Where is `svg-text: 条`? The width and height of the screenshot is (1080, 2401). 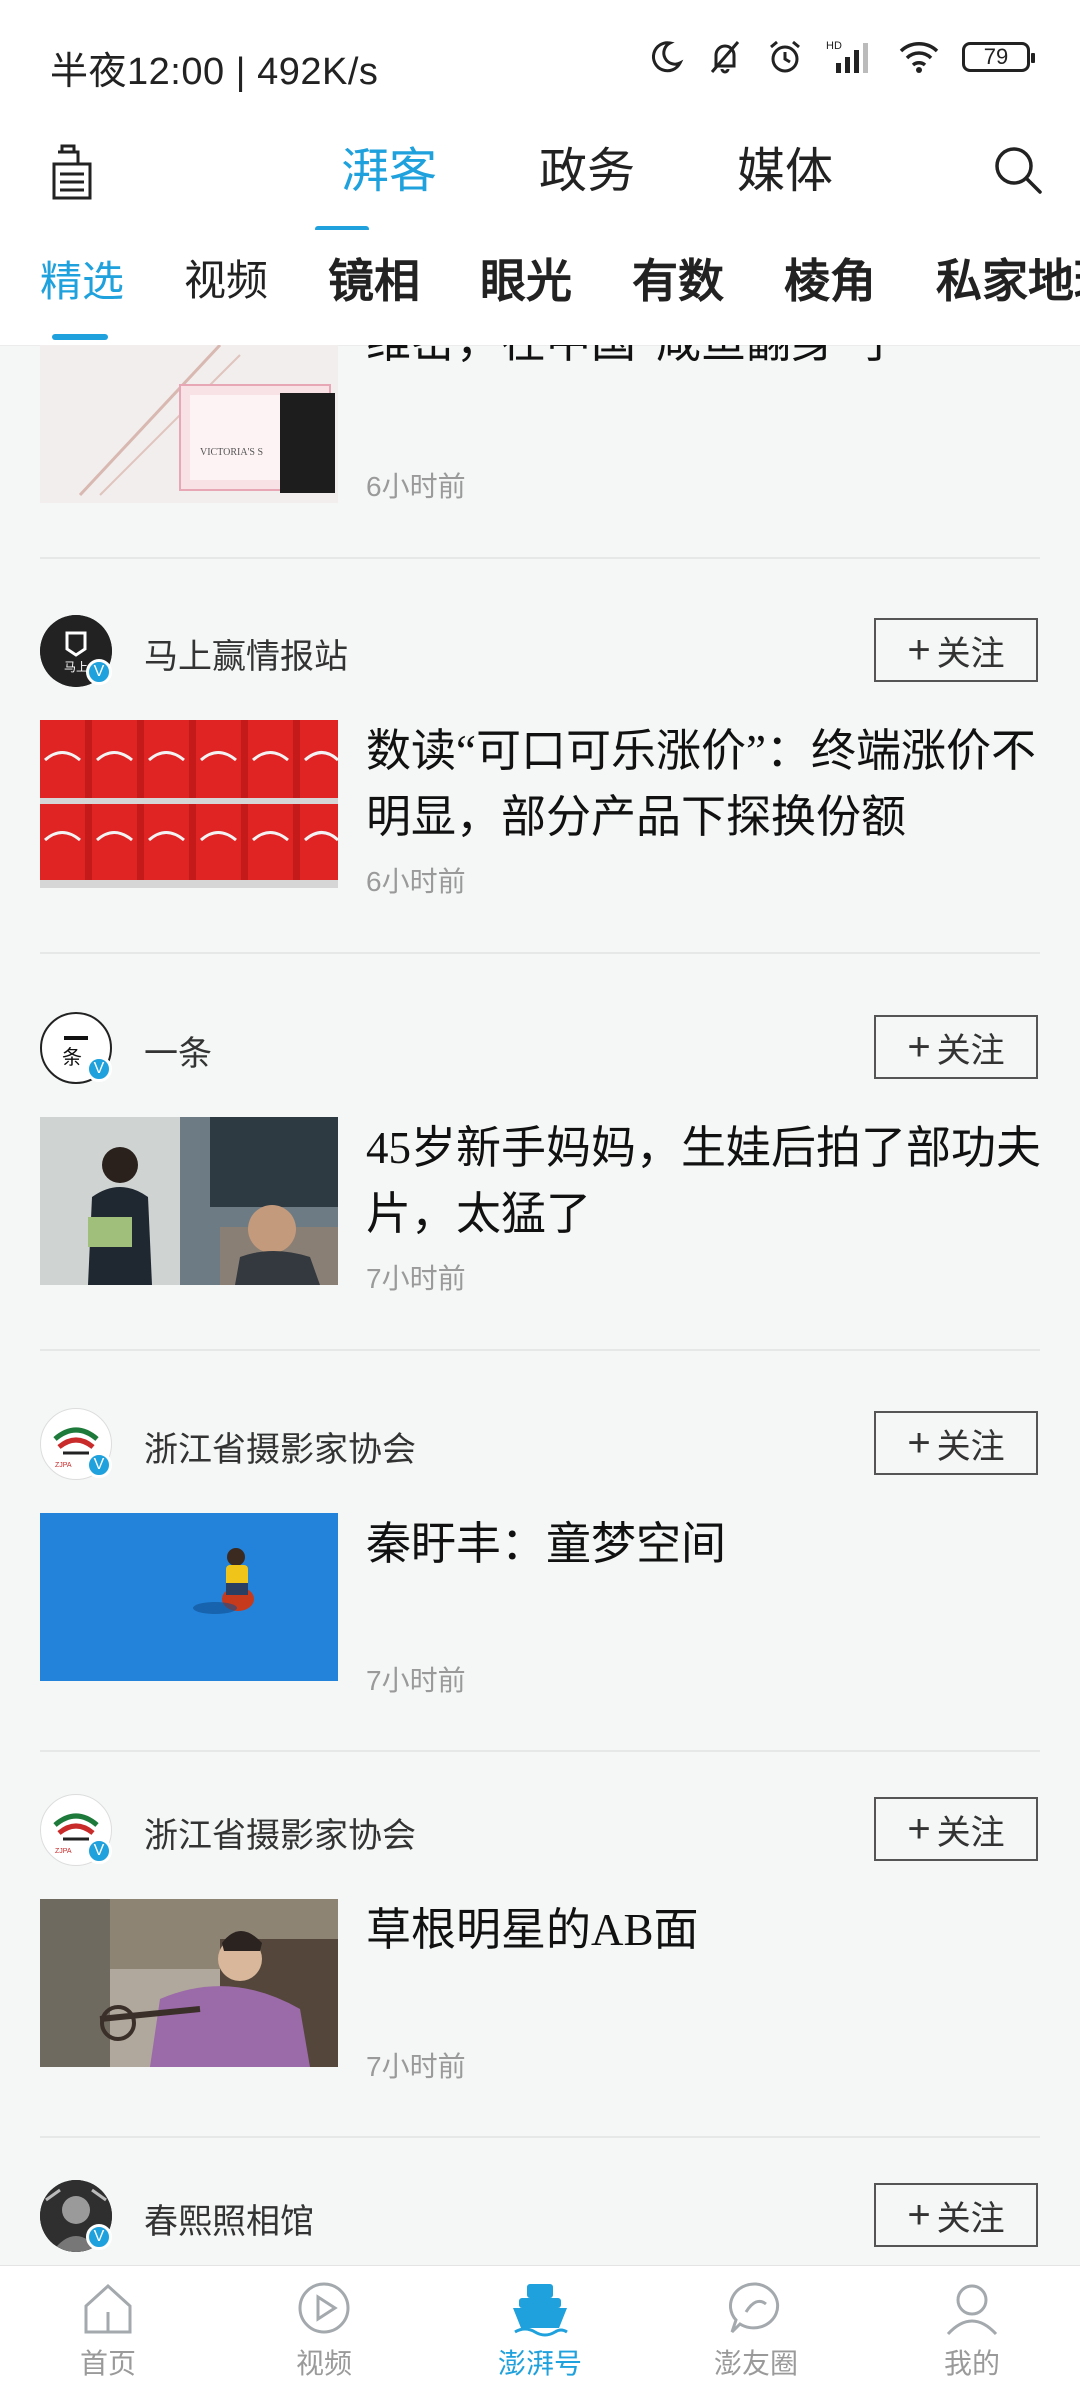 svg-text: 条 is located at coordinates (72, 1057).